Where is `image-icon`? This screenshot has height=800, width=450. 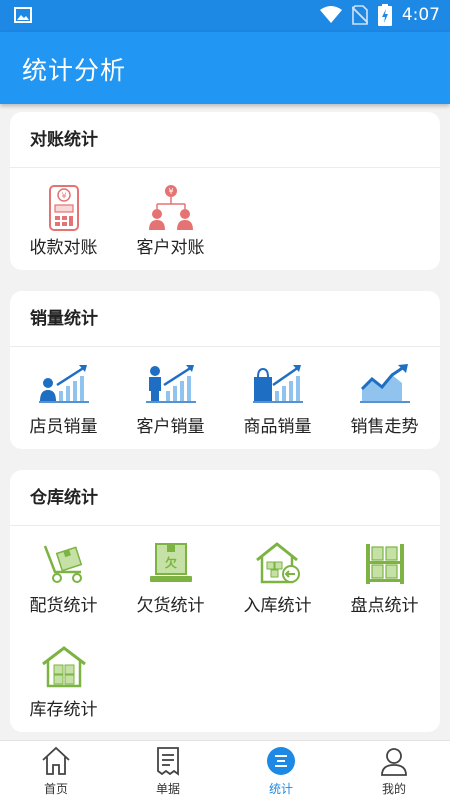
image-icon is located at coordinates (23, 15).